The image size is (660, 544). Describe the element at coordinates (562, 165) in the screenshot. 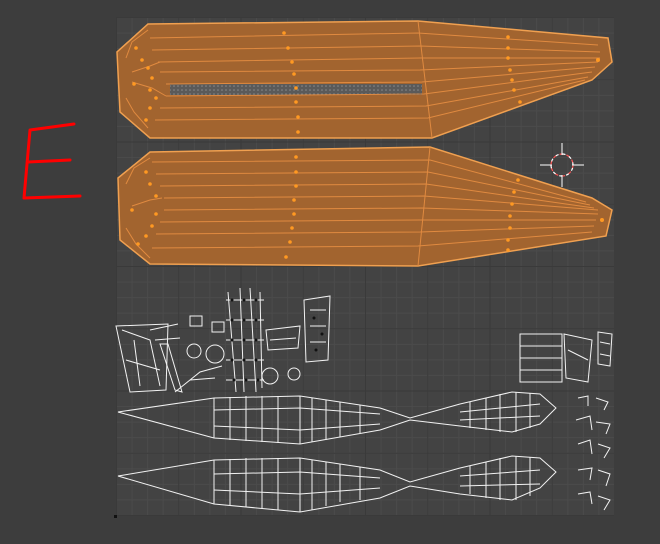

I see `2d-cursor-icon` at that location.